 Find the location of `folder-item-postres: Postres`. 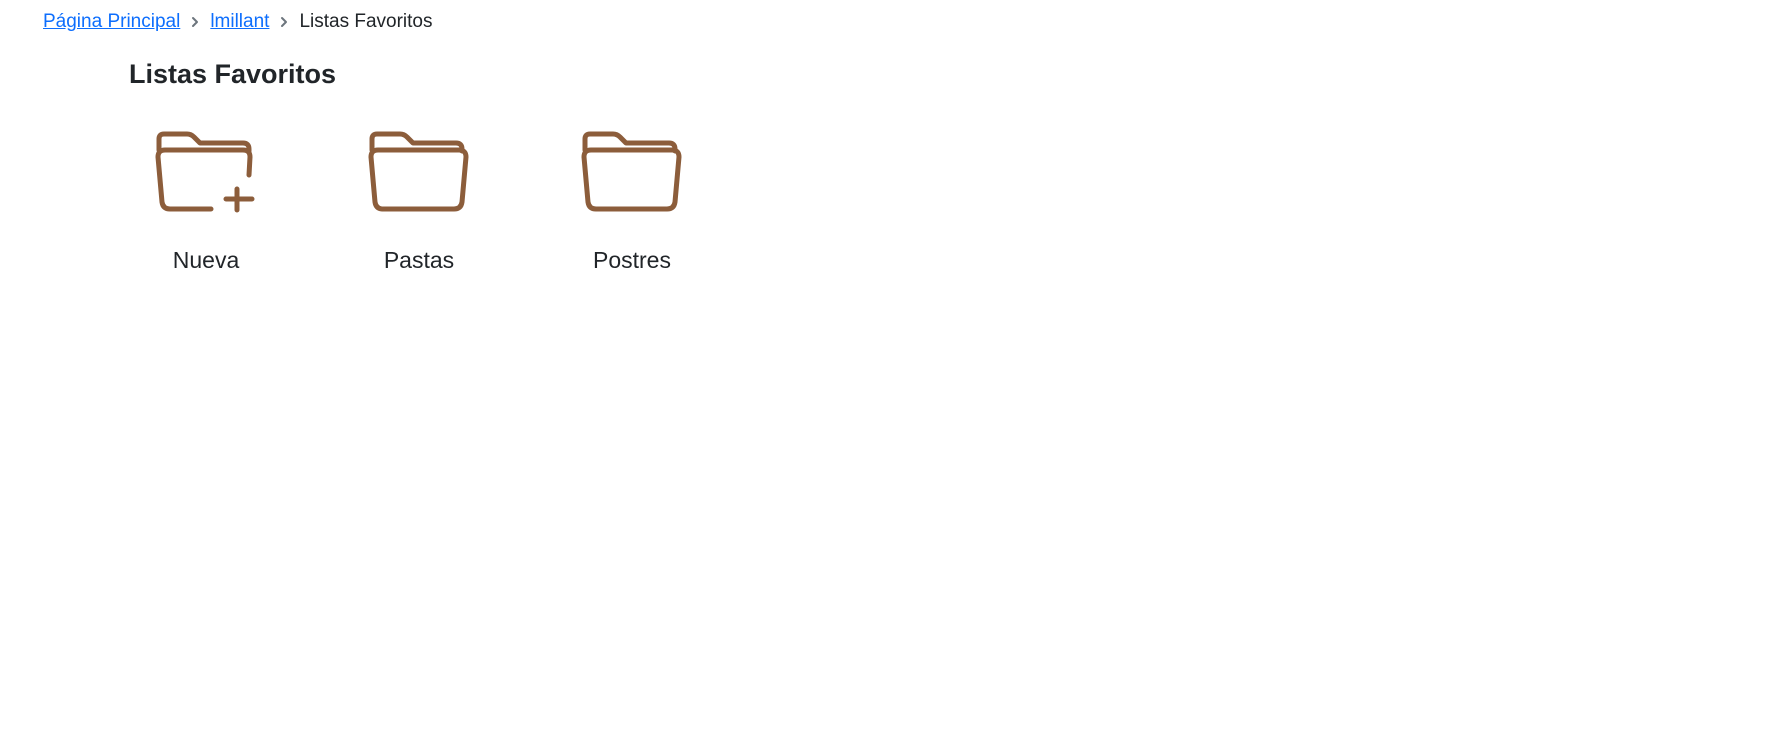

folder-item-postres: Postres is located at coordinates (632, 201).